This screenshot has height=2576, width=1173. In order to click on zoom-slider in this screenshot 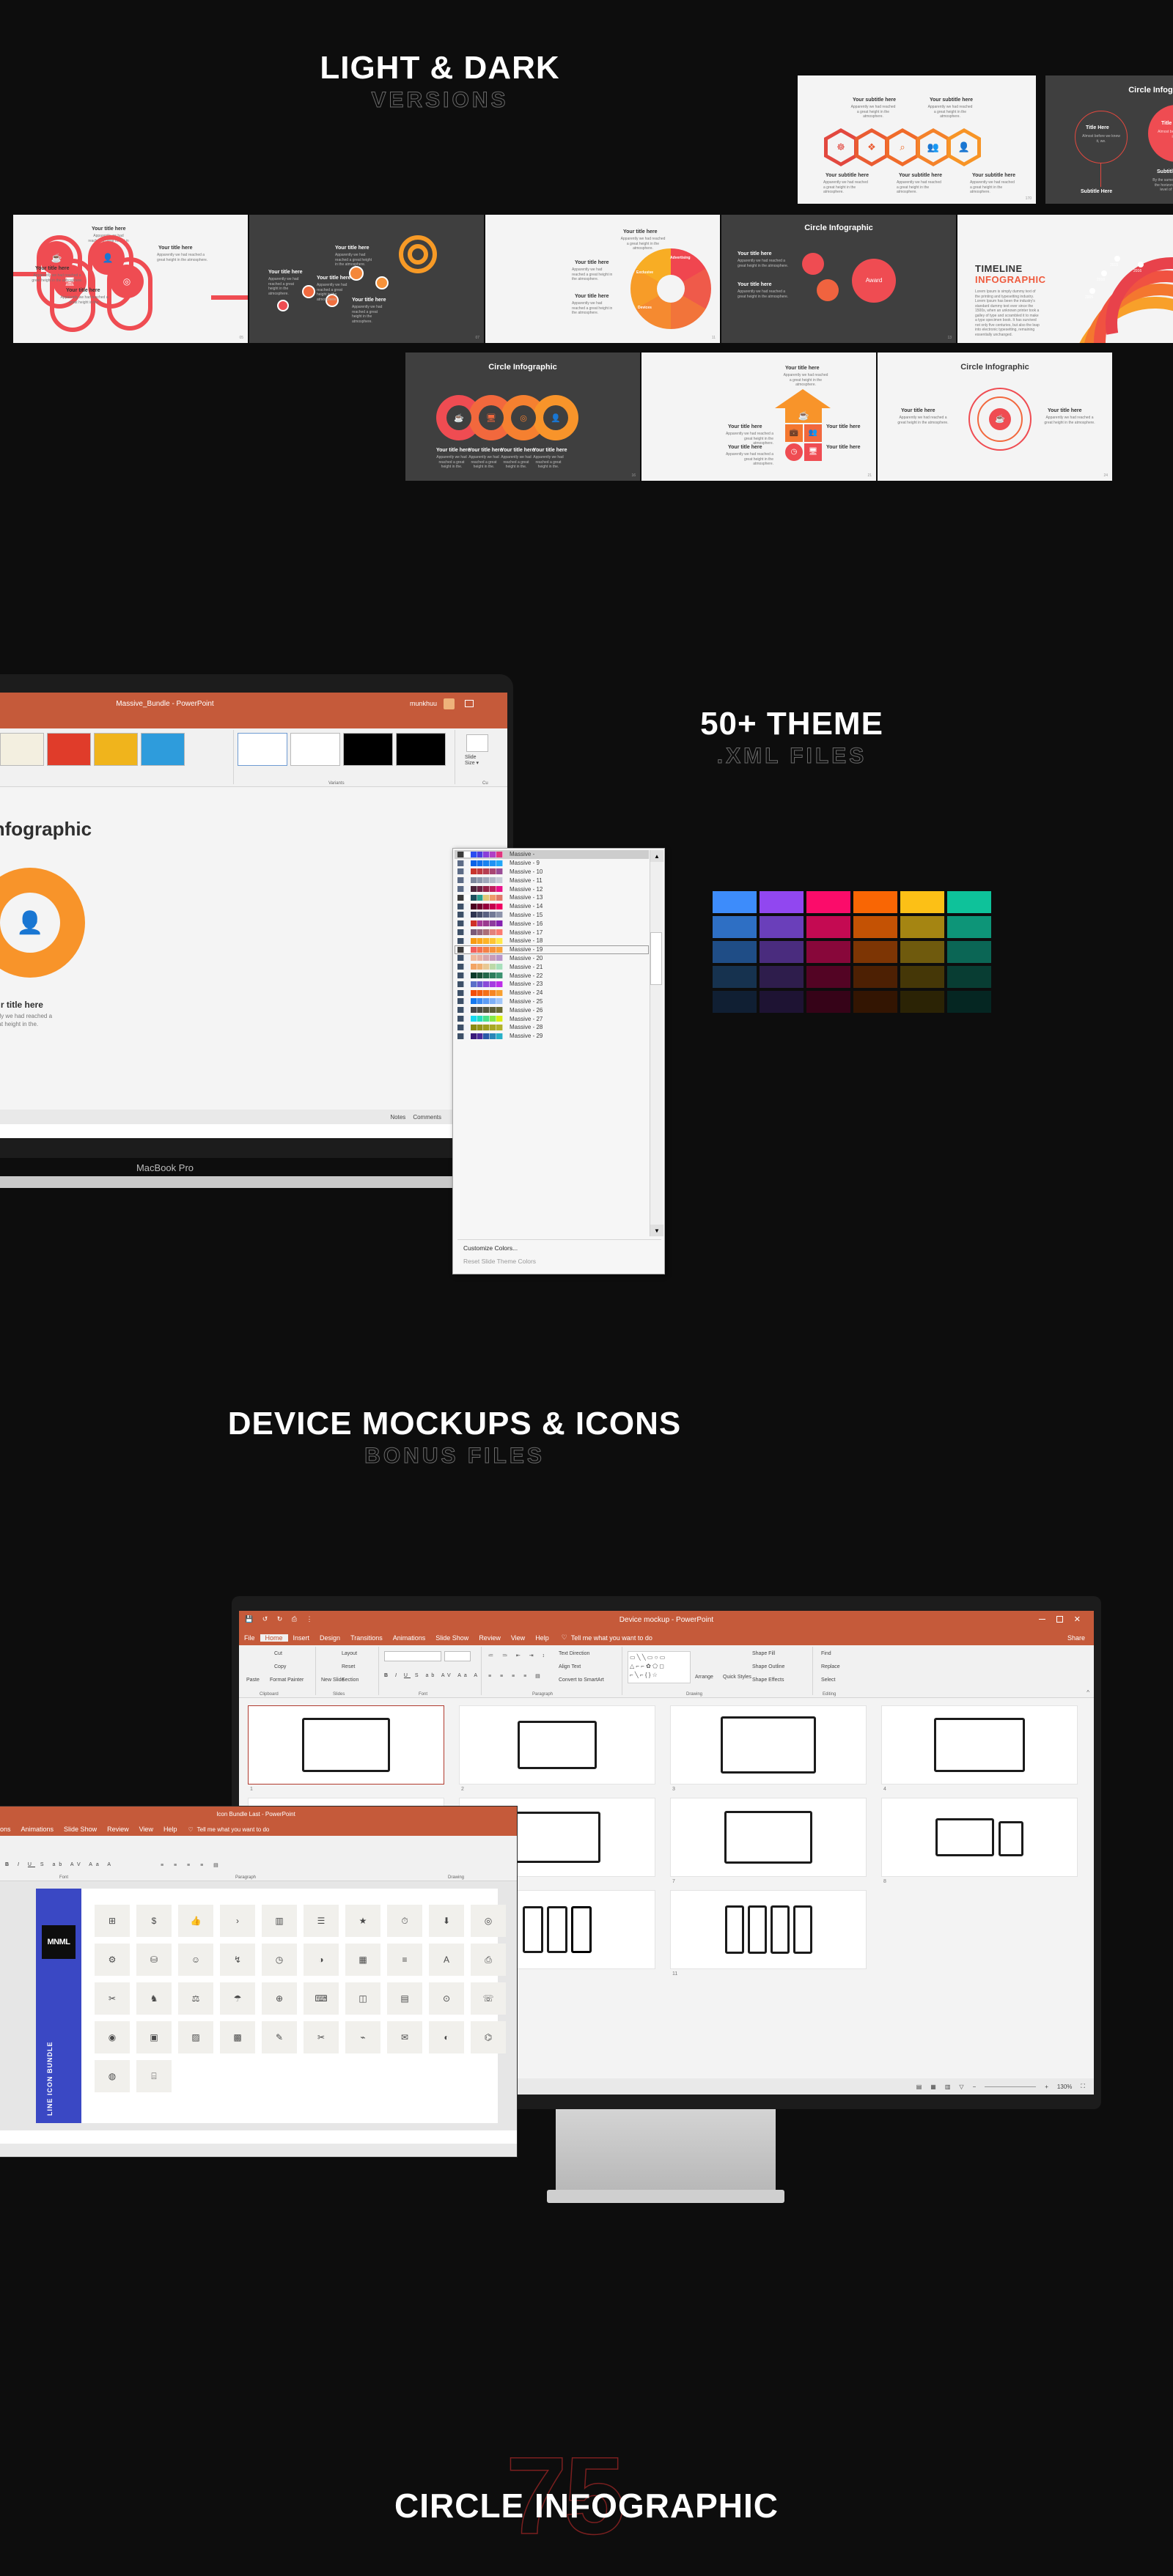, I will do `click(1011, 2086)`.